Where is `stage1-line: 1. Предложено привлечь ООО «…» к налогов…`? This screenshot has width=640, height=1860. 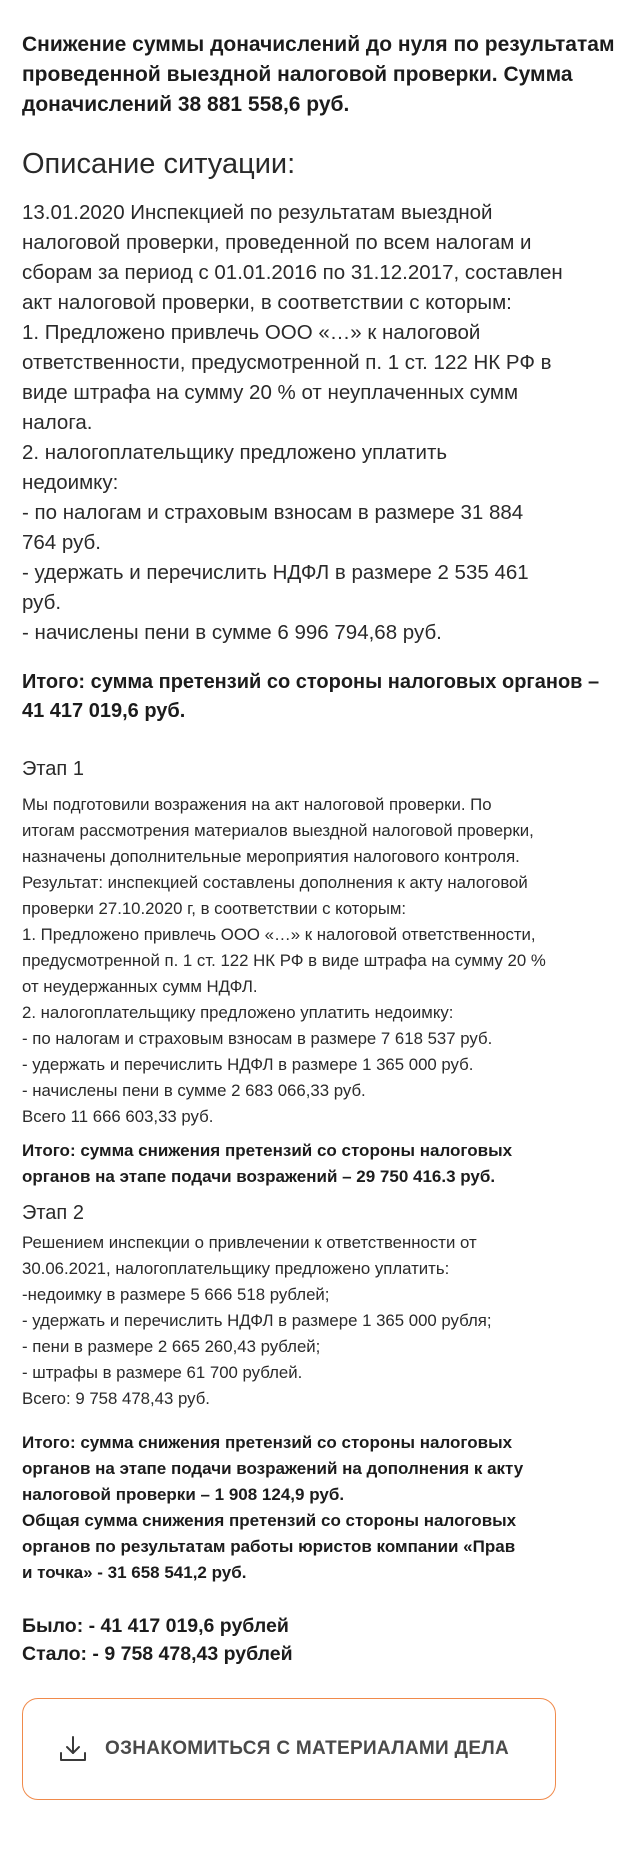 stage1-line: 1. Предложено привлечь ООО «…» к налогов… is located at coordinates (279, 934).